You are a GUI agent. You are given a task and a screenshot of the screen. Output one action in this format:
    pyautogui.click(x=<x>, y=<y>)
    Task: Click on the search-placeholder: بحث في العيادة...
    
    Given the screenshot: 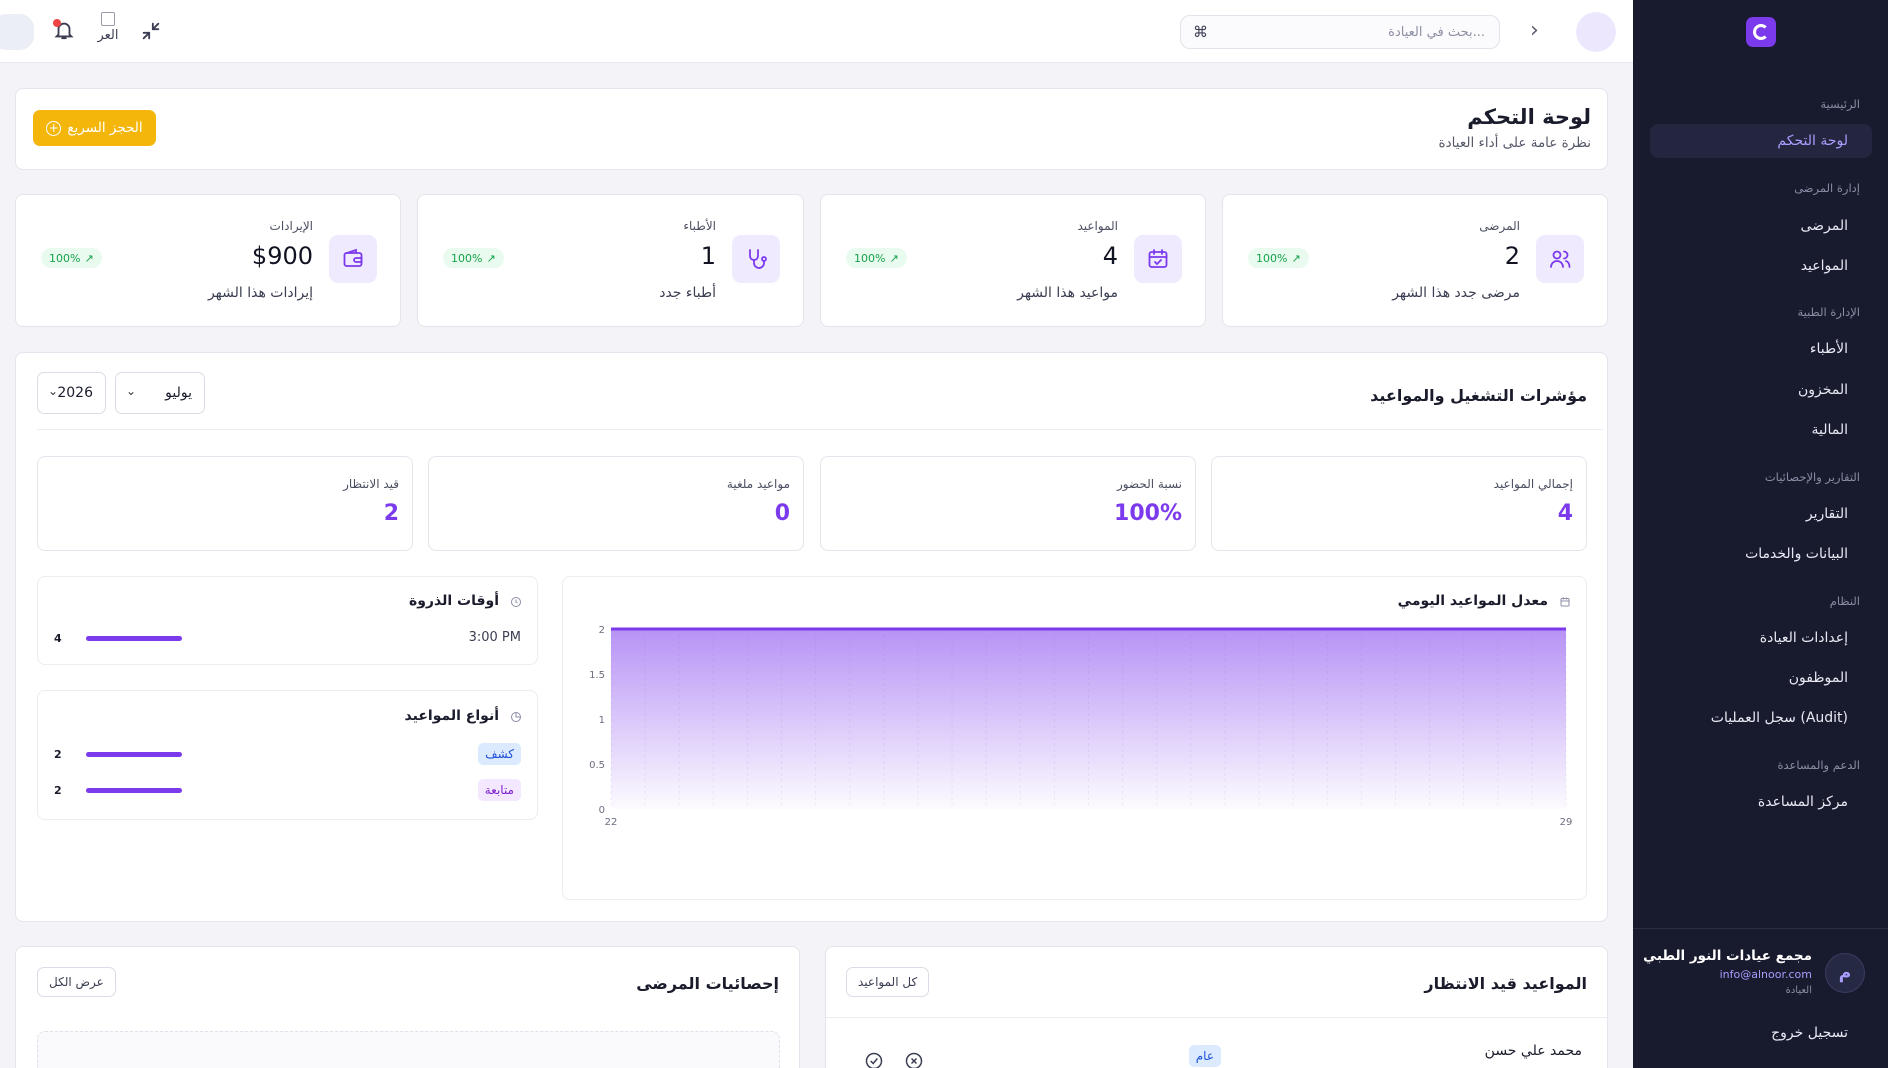 What is the action you would take?
    pyautogui.click(x=1436, y=32)
    